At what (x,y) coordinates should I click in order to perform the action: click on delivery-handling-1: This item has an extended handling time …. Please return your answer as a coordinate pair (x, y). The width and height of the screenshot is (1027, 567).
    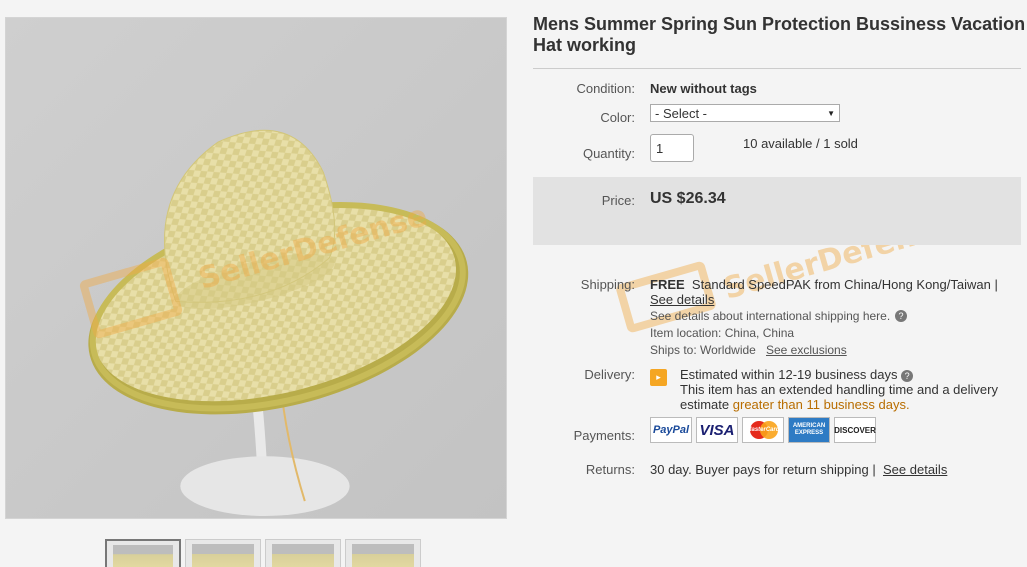
    Looking at the image, I should click on (839, 389).